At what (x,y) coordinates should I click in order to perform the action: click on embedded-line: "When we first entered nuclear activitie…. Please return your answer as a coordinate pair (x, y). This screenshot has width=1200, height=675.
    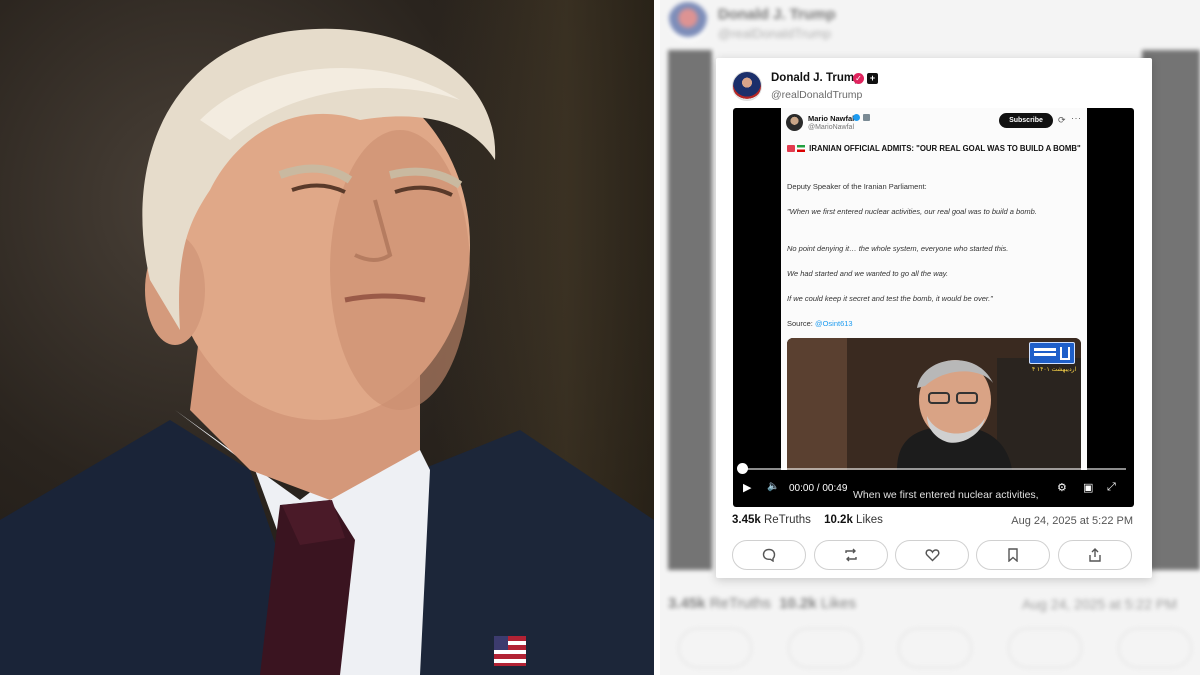
    Looking at the image, I should click on (912, 211).